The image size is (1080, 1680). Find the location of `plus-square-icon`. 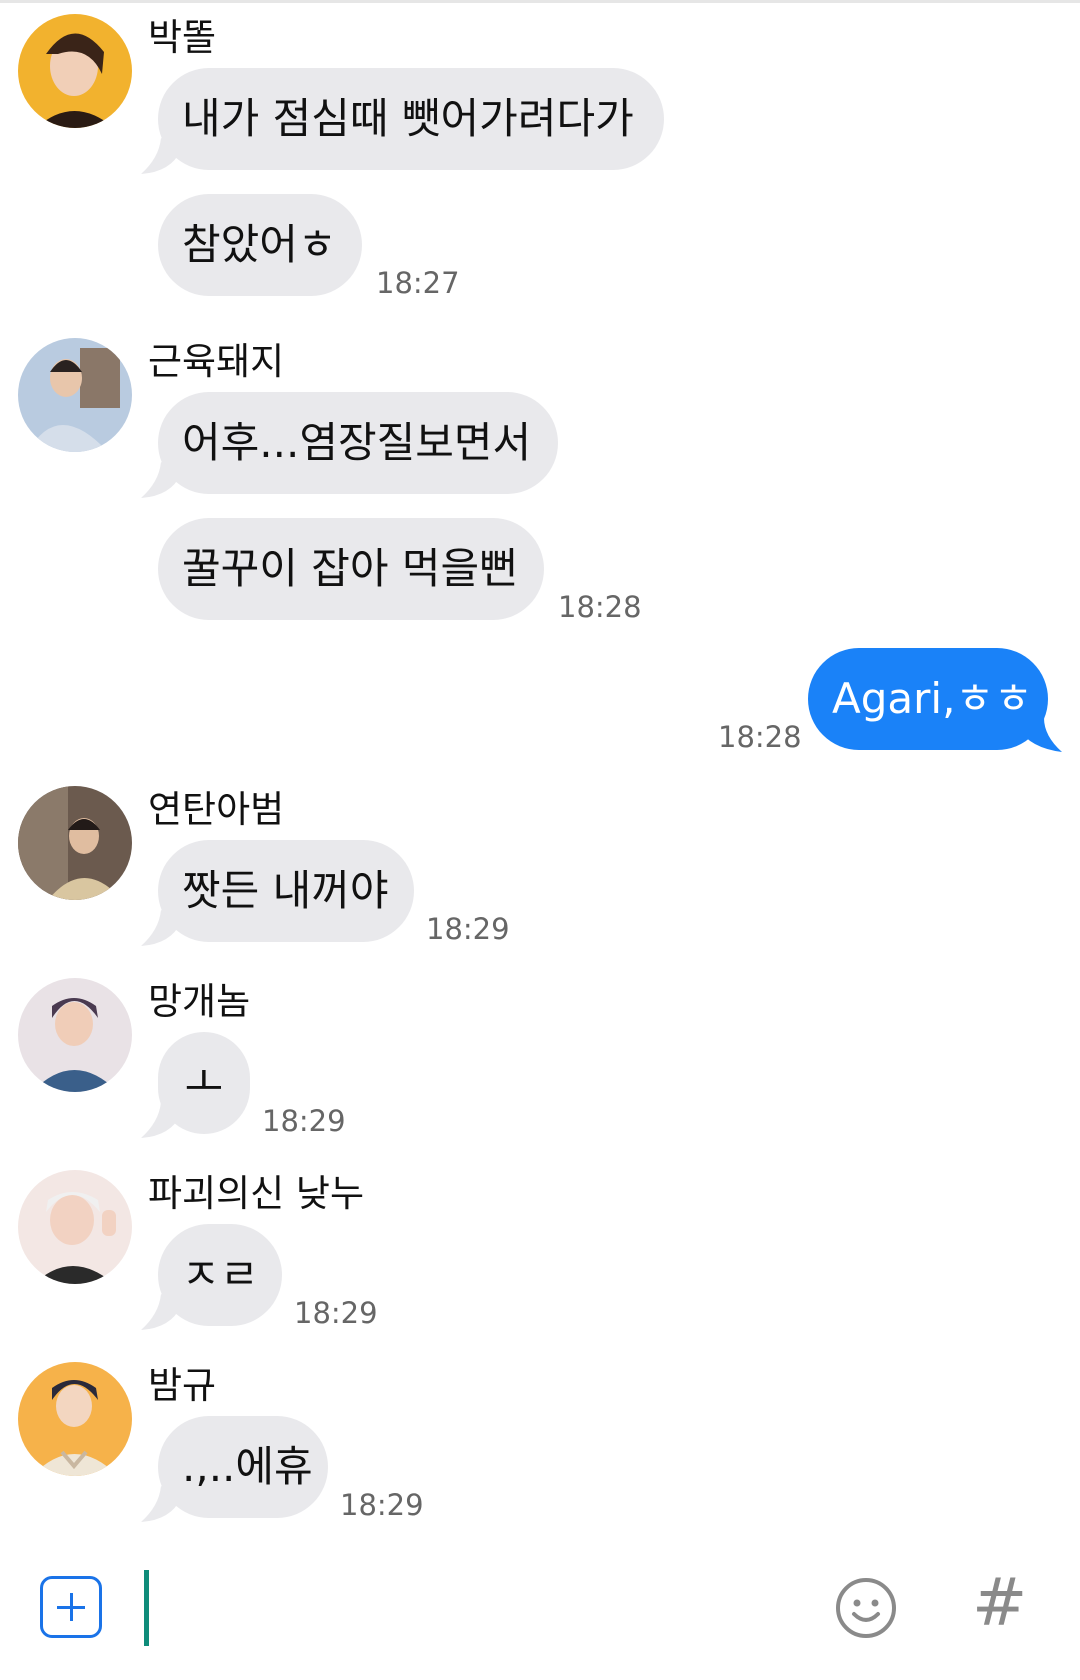

plus-square-icon is located at coordinates (71, 1607).